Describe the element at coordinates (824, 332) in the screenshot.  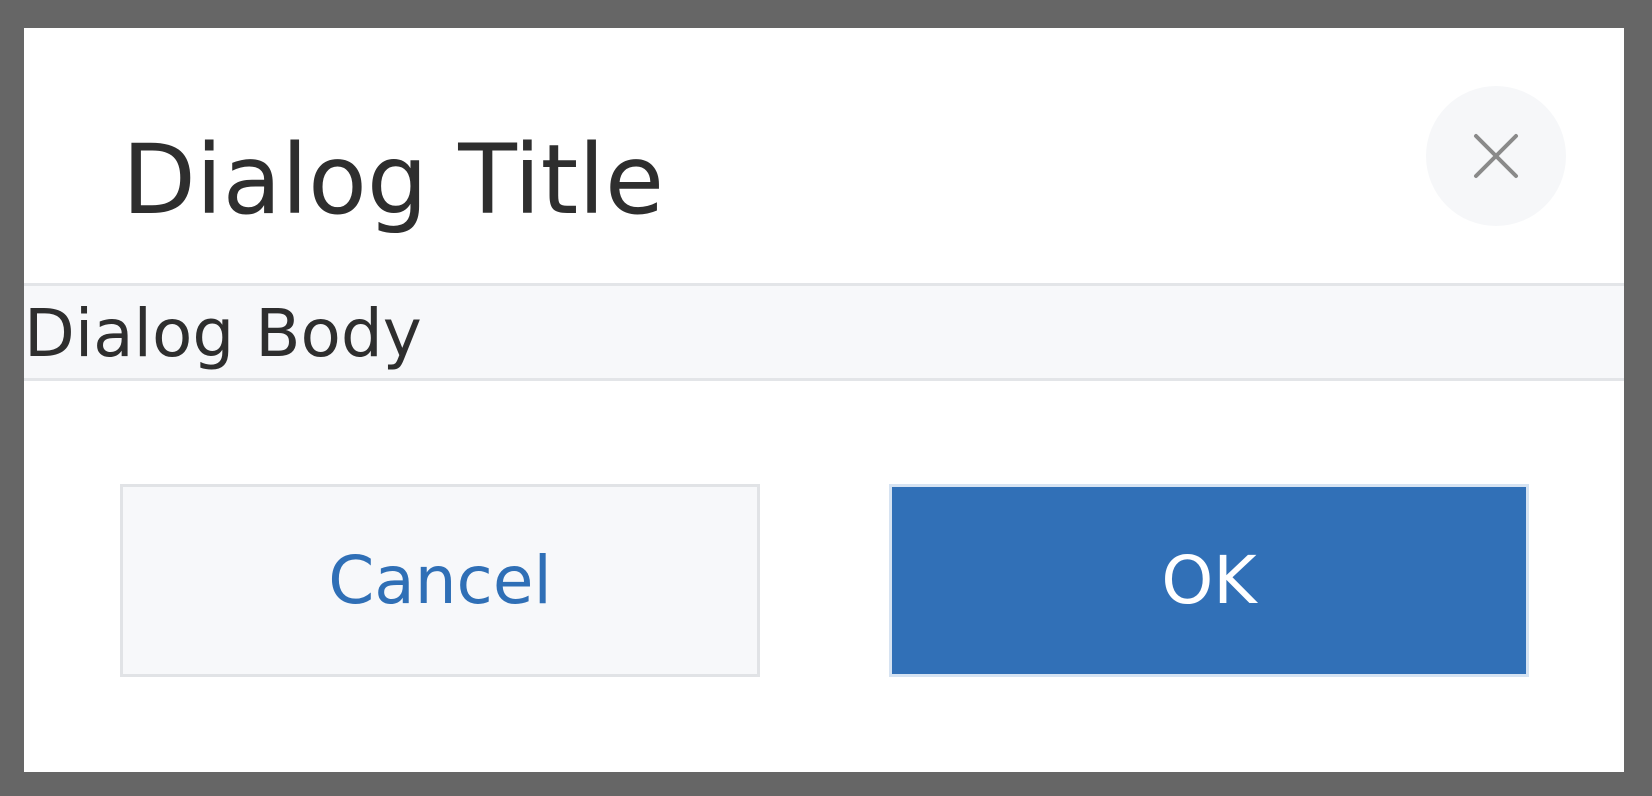
I see `dialog-body: Dialog Body` at that location.